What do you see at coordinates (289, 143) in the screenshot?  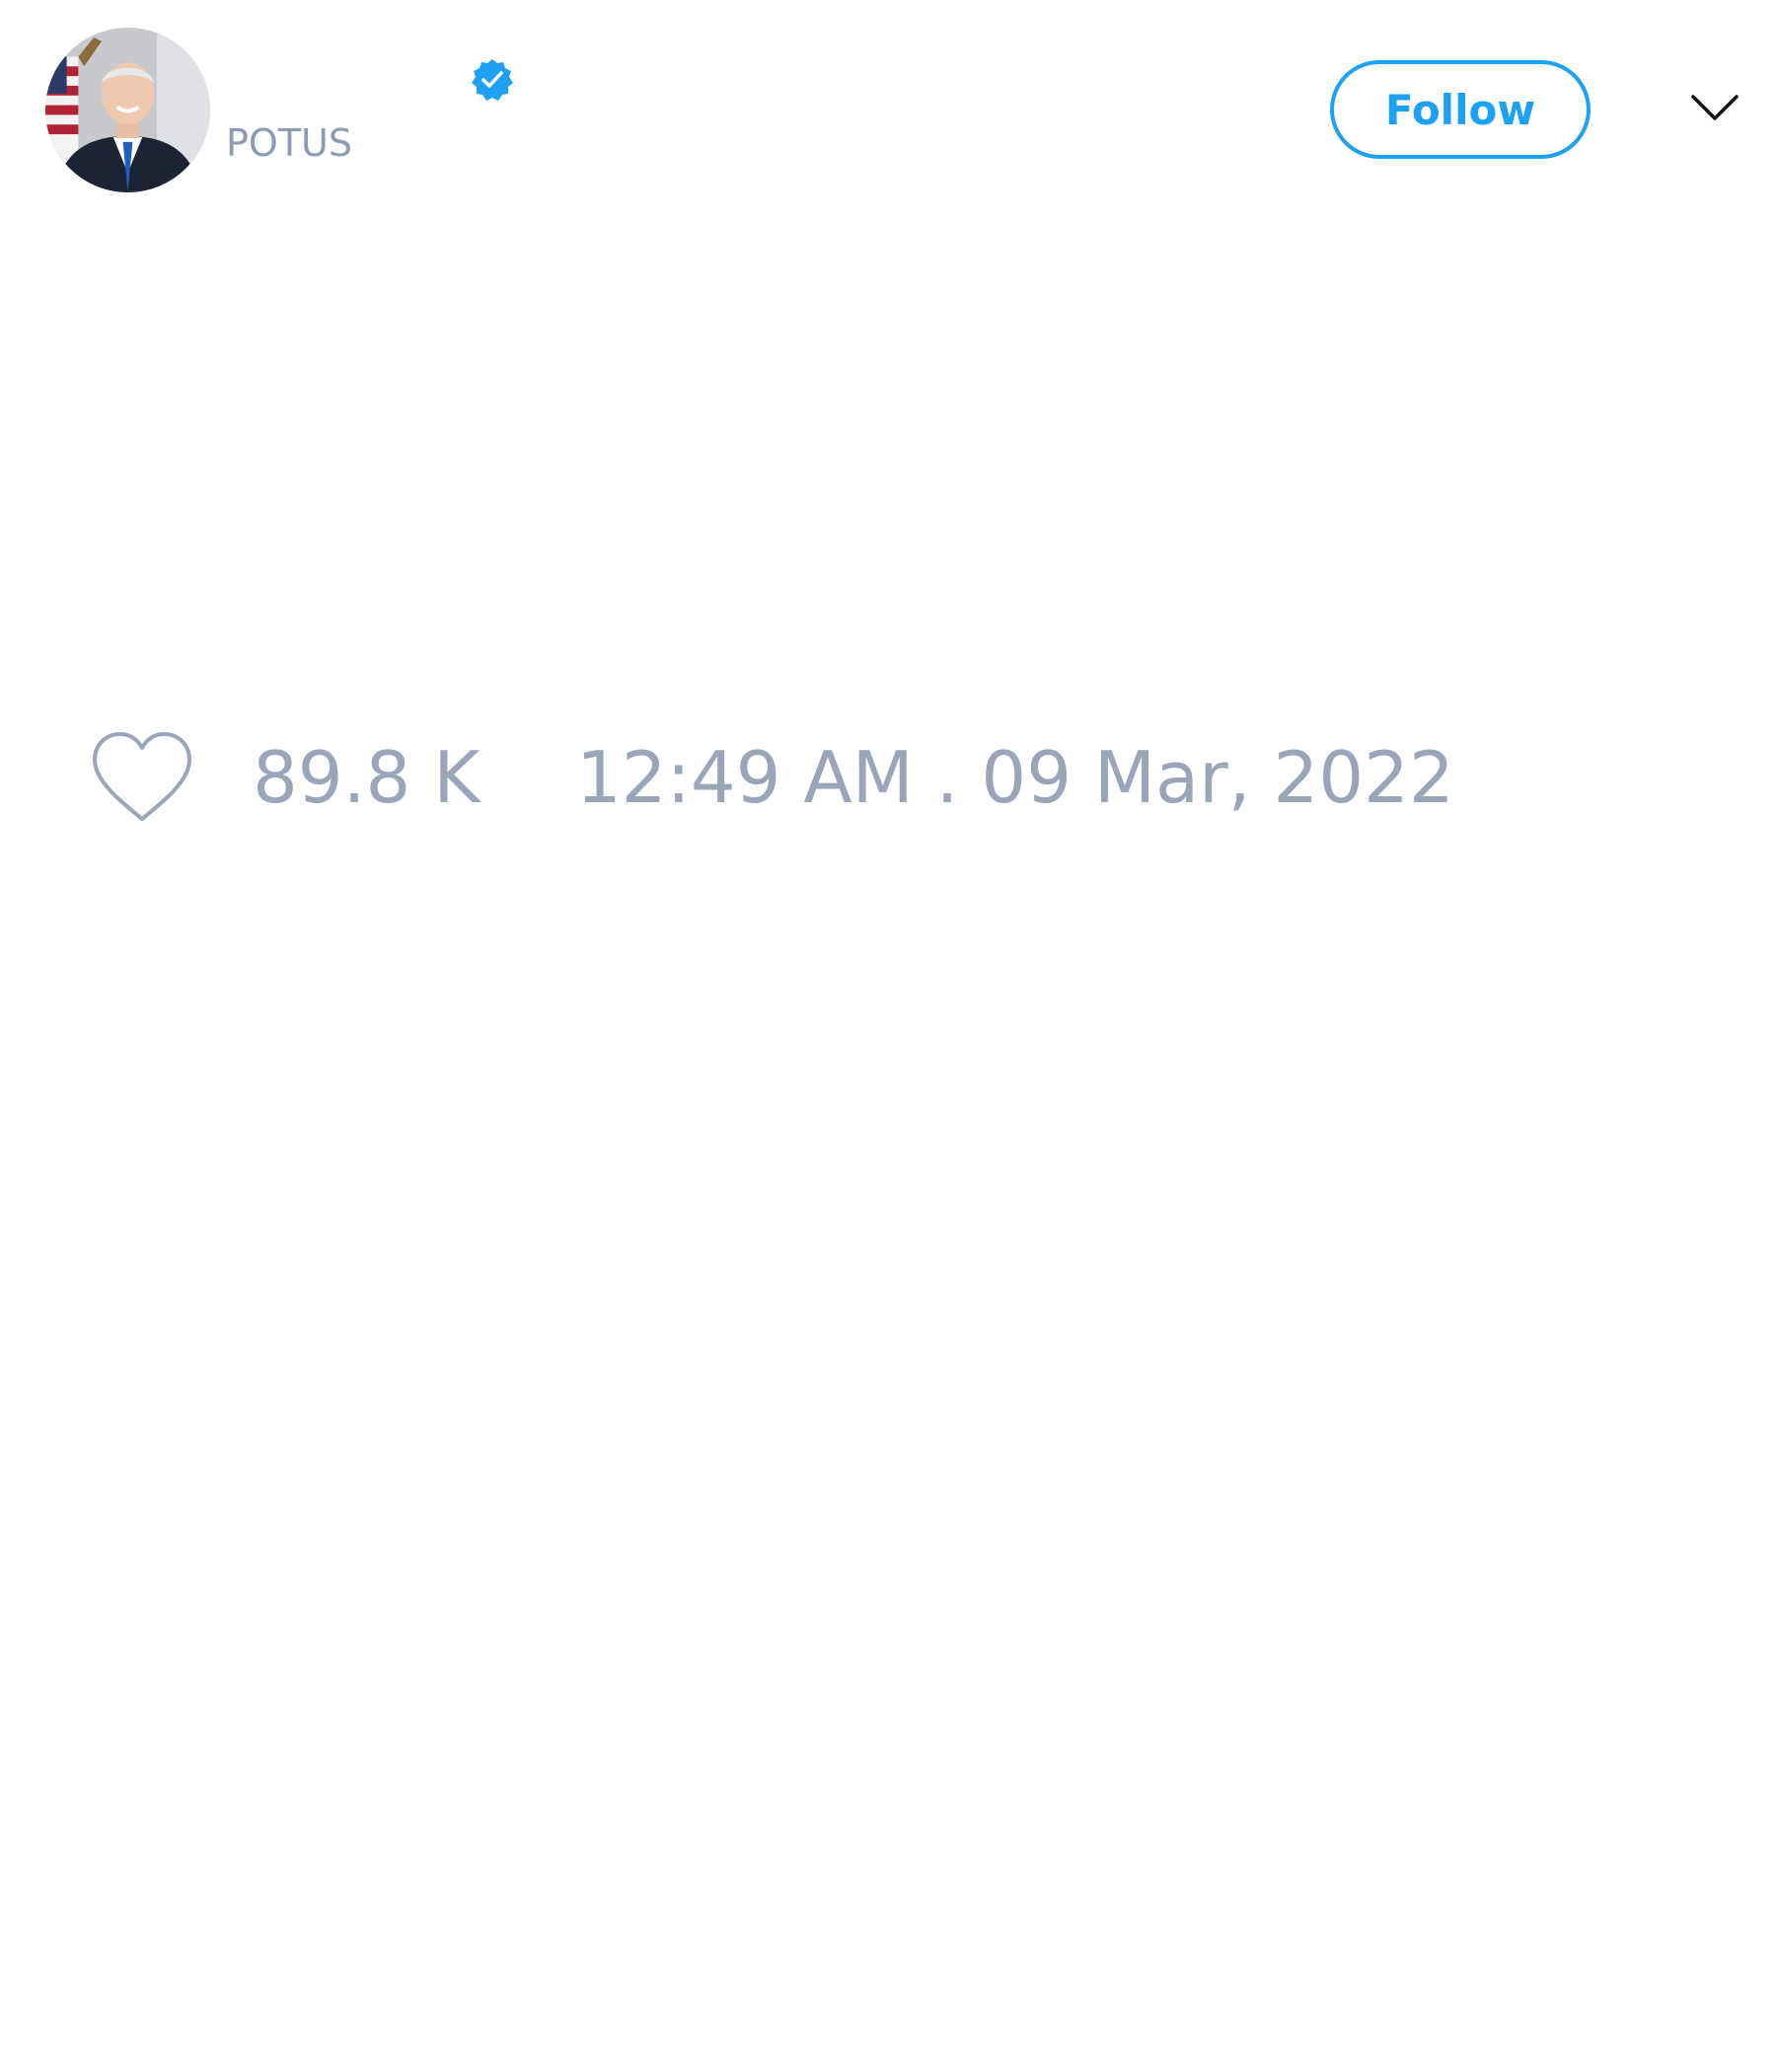 I see `author-handle: POTUS` at bounding box center [289, 143].